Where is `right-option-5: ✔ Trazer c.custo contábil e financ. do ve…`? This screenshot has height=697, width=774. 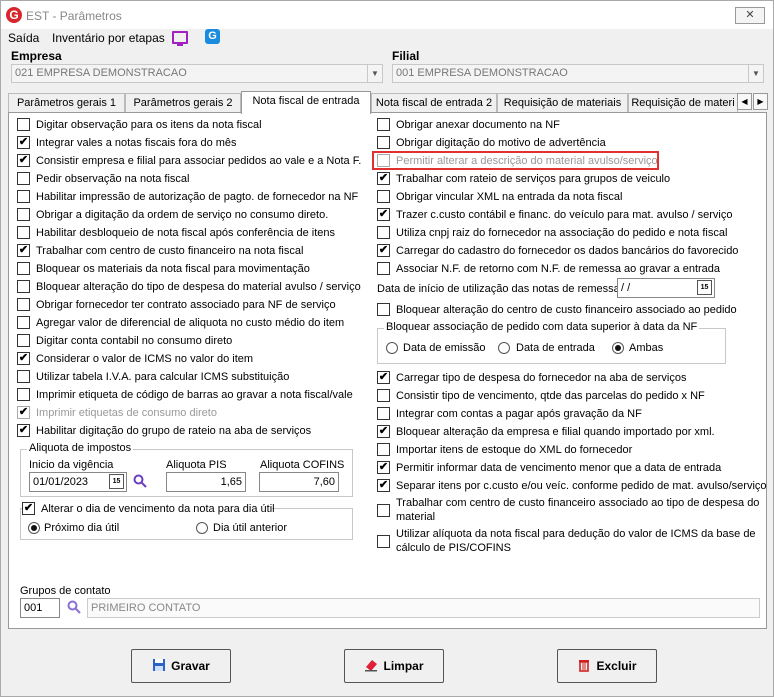
right-option-5: ✔ Trazer c.custo contábil e financ. do ve… is located at coordinates (569, 215).